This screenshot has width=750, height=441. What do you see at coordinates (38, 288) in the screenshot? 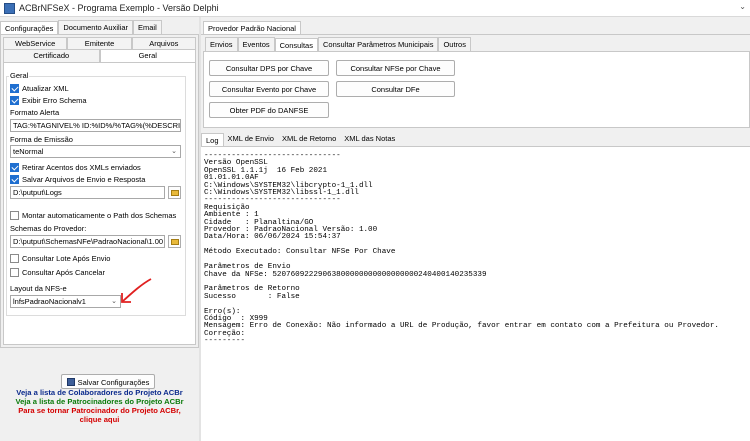
I see `layout-label: Layout da NFS-e` at bounding box center [38, 288].